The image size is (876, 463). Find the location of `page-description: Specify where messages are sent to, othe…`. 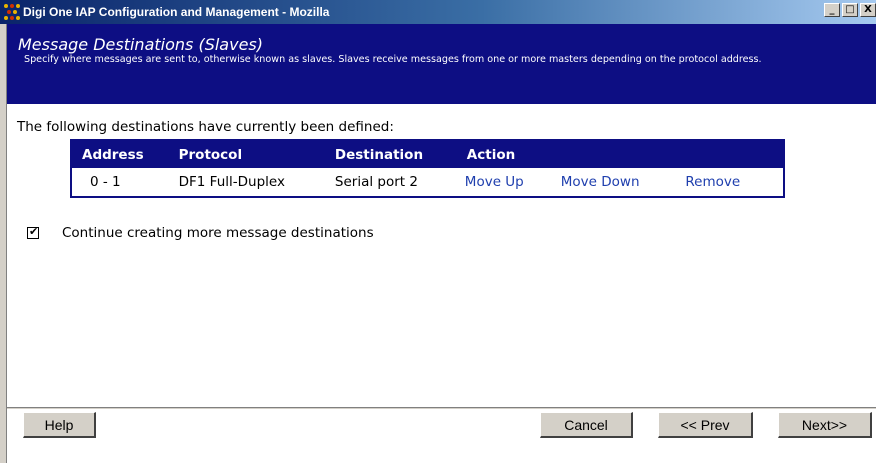

page-description: Specify where messages are sent to, othe… is located at coordinates (393, 59).